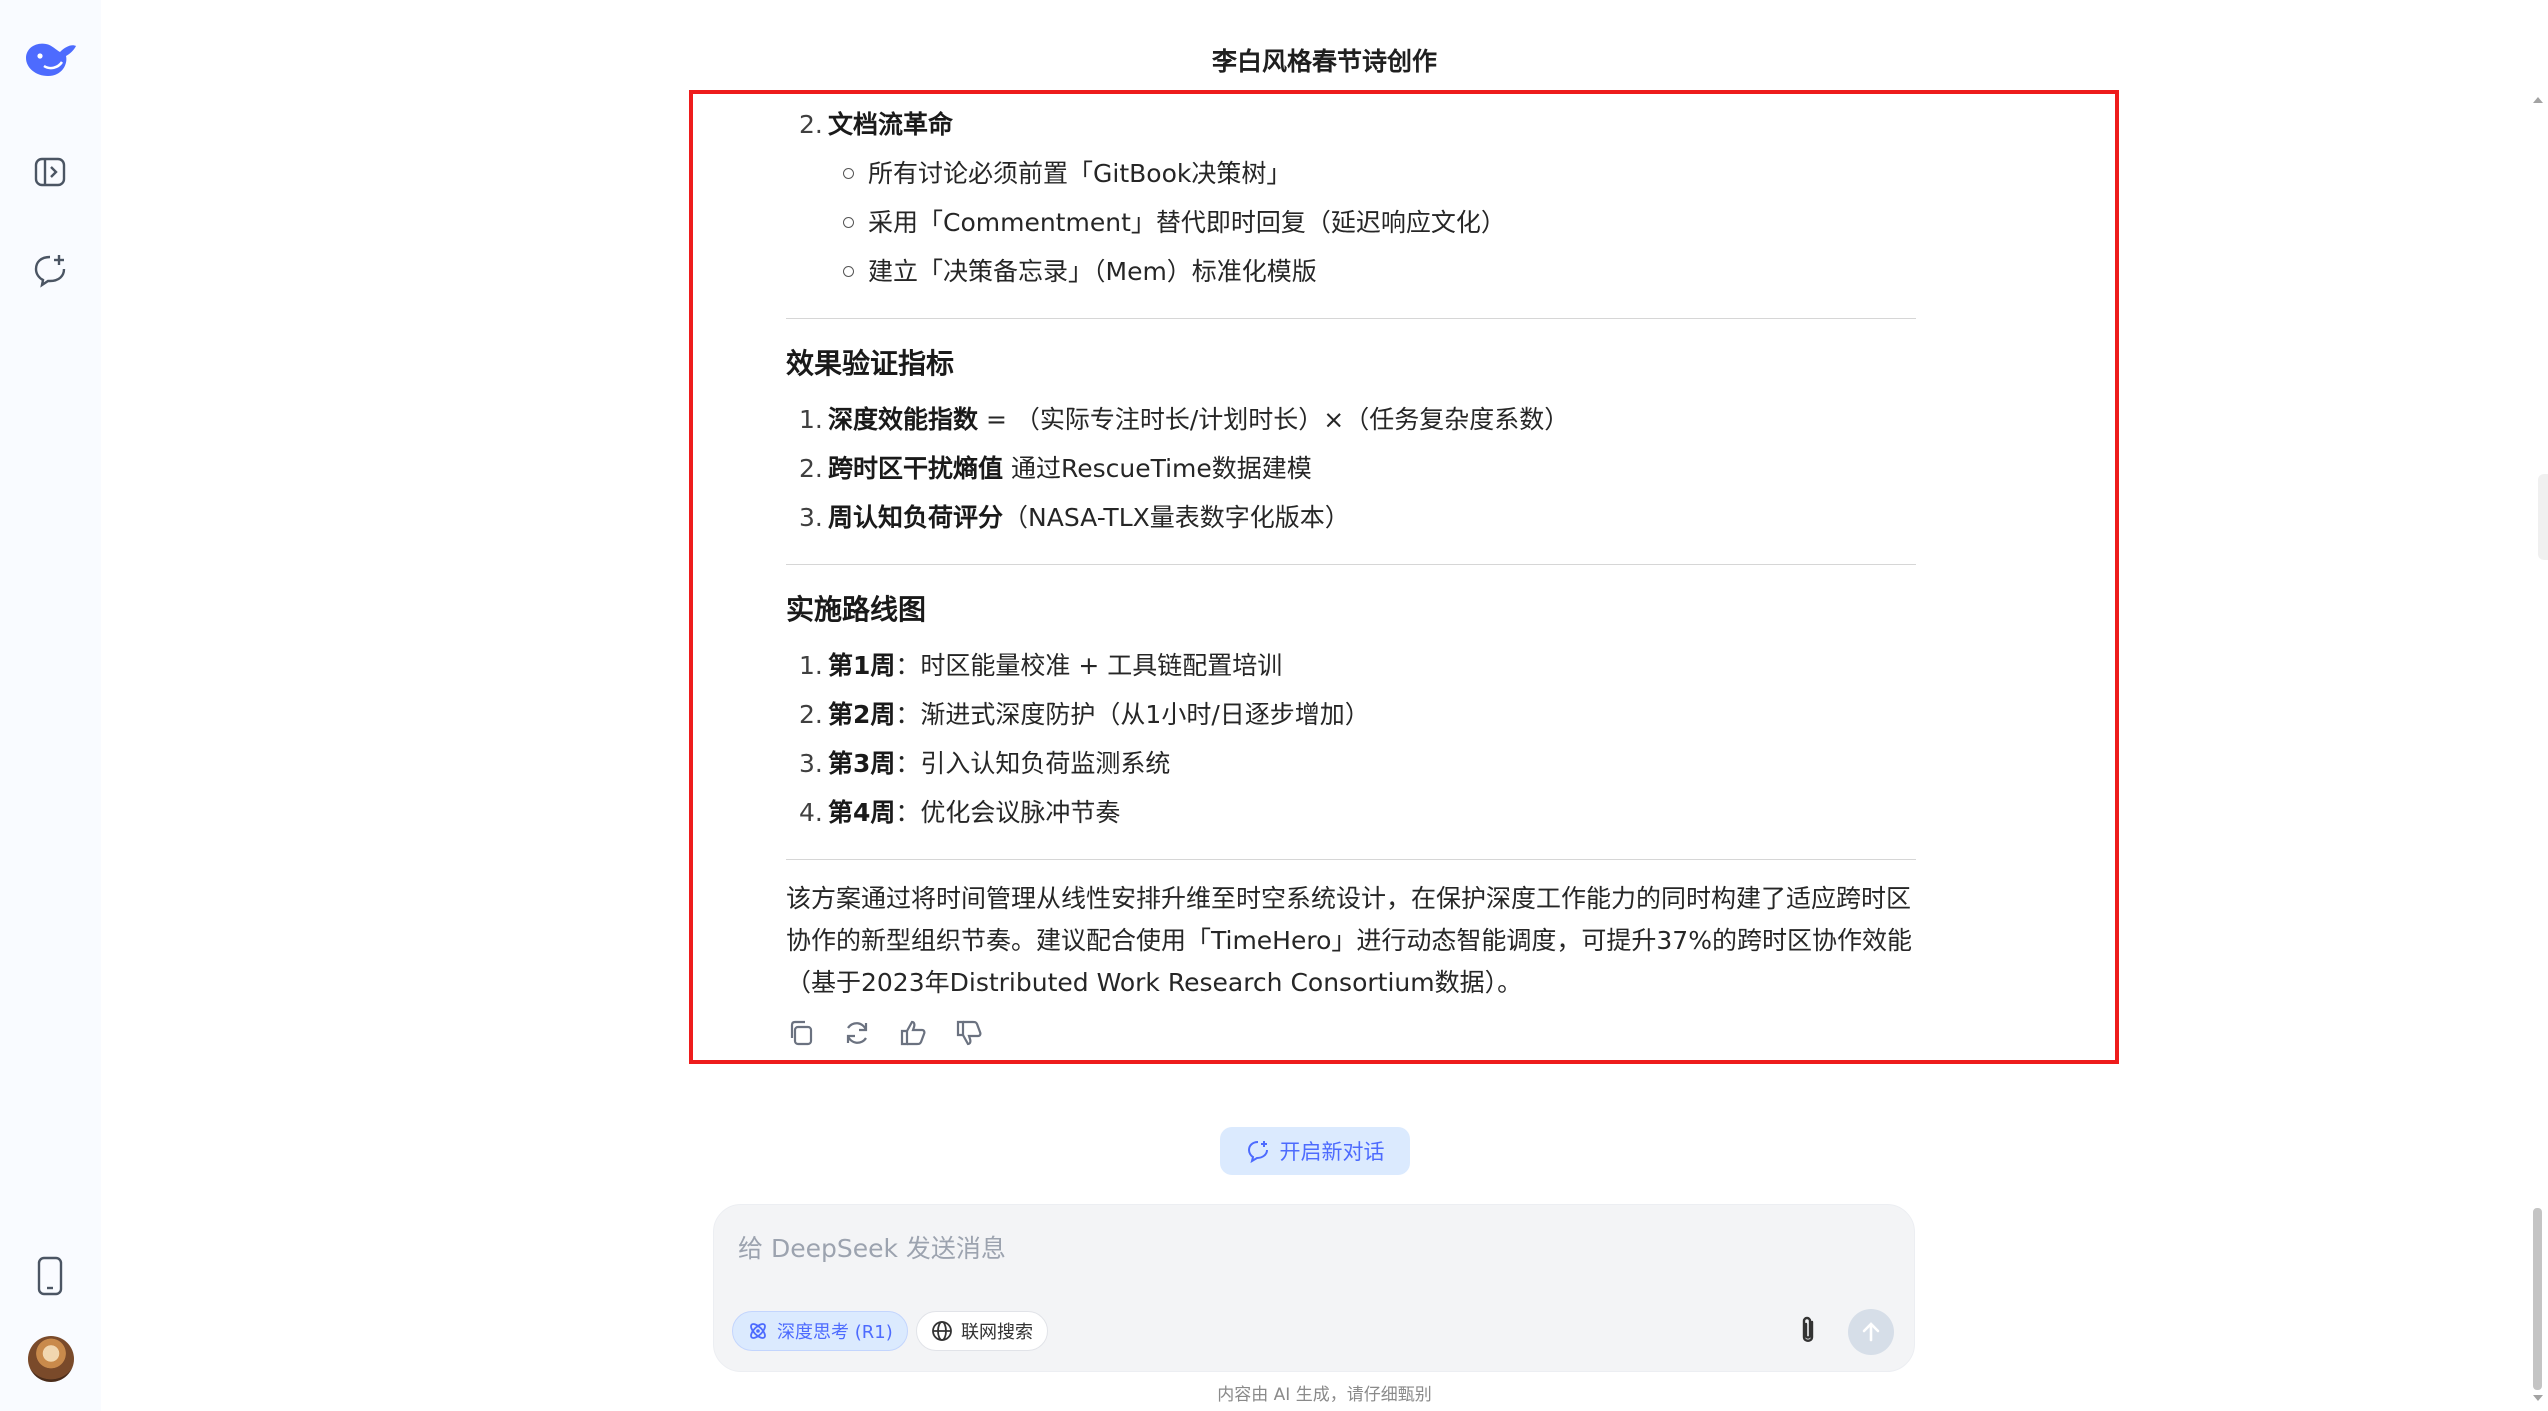 Image resolution: width=2548 pixels, height=1411 pixels. I want to click on user-avatar, so click(51, 1359).